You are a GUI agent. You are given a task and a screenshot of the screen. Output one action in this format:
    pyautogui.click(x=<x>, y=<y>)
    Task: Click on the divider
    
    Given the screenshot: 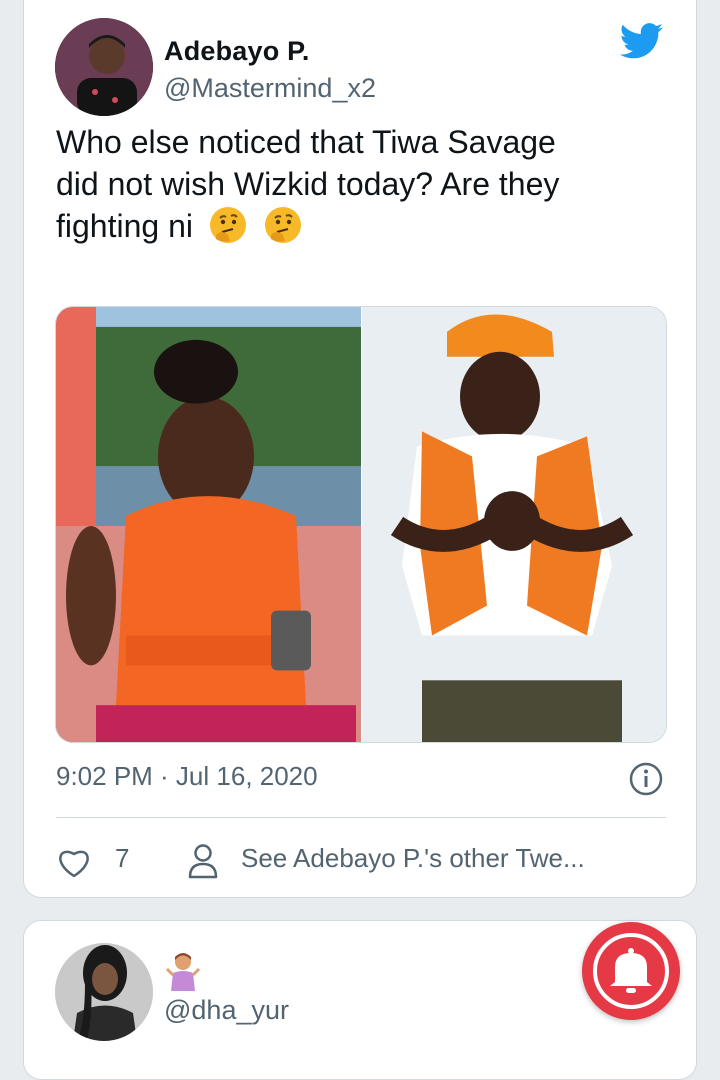 What is the action you would take?
    pyautogui.click(x=361, y=817)
    